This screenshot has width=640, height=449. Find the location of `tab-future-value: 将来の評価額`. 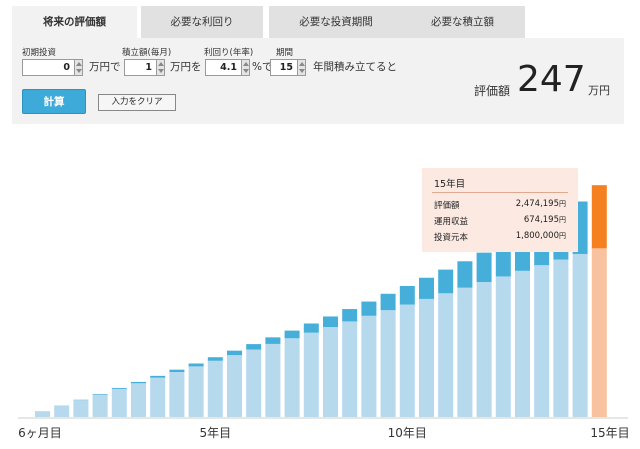

tab-future-value: 将来の評価額 is located at coordinates (74, 22).